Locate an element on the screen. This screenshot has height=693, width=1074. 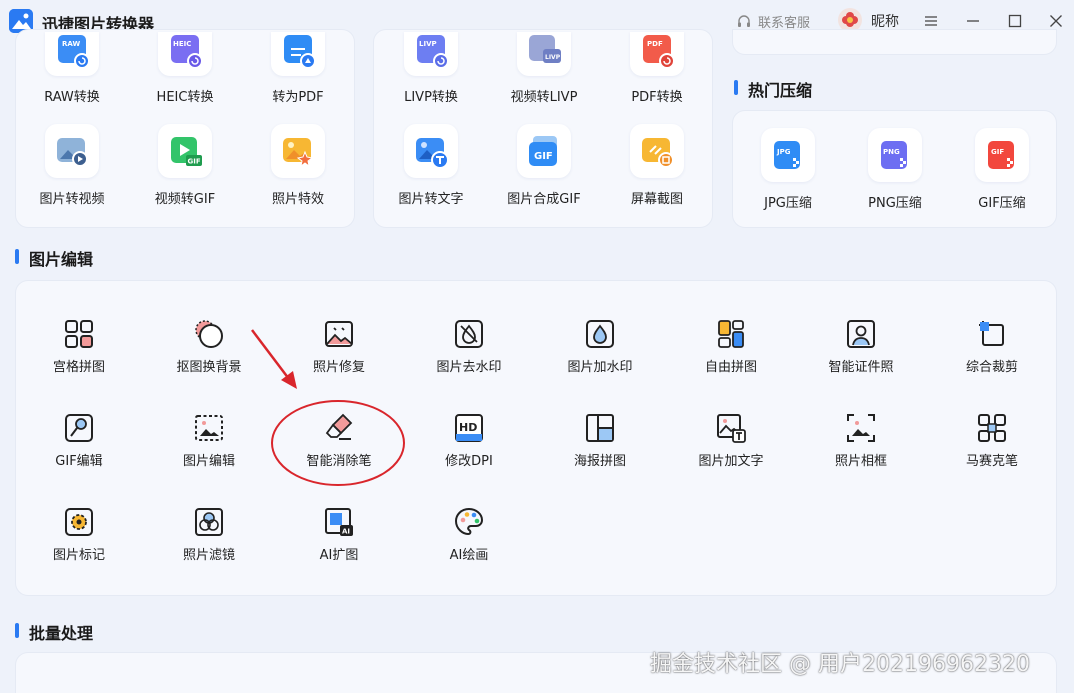
tool-ai-paint: AI绘画 is located at coordinates (469, 534).